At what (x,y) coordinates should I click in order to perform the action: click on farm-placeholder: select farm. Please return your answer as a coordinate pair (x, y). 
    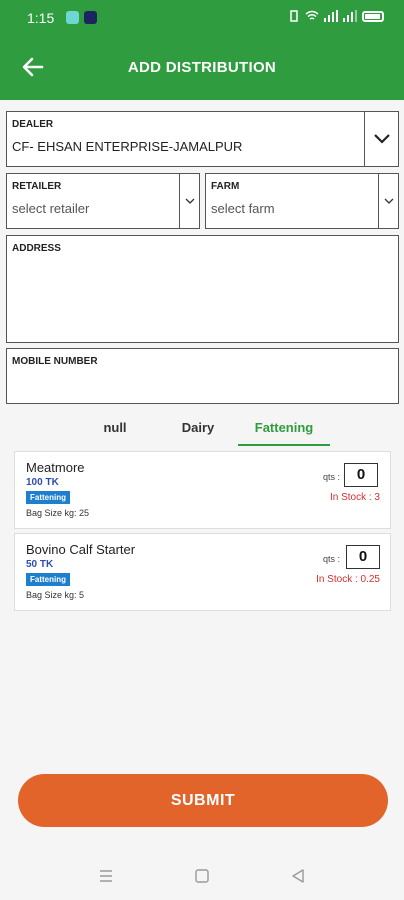
    Looking at the image, I should click on (243, 208).